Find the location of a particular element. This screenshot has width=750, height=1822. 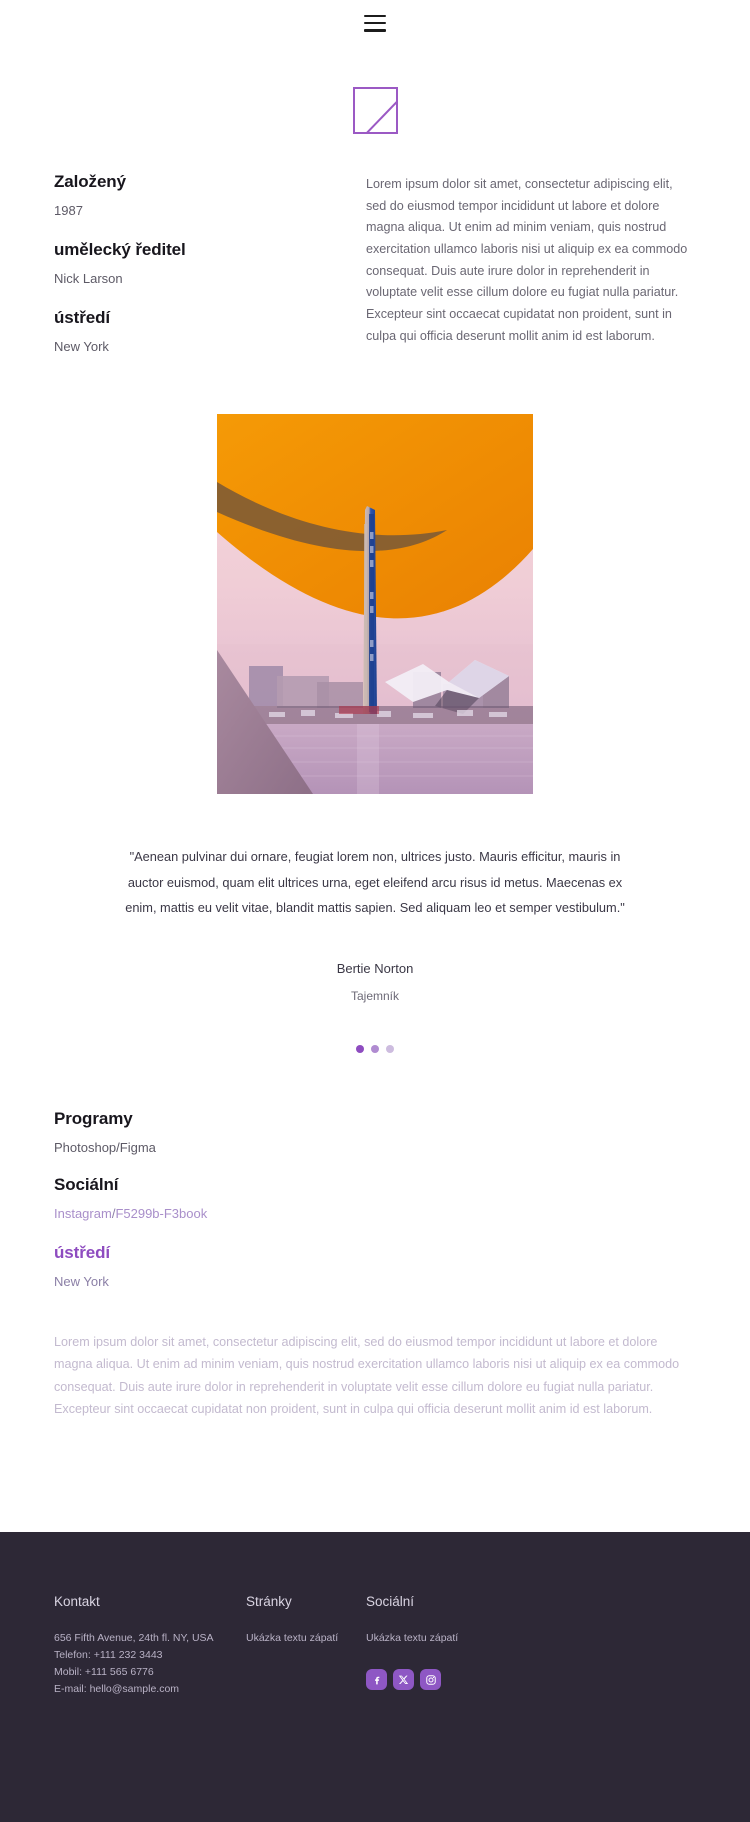

fact-value-headquarters-accent: New York is located at coordinates (81, 1281).